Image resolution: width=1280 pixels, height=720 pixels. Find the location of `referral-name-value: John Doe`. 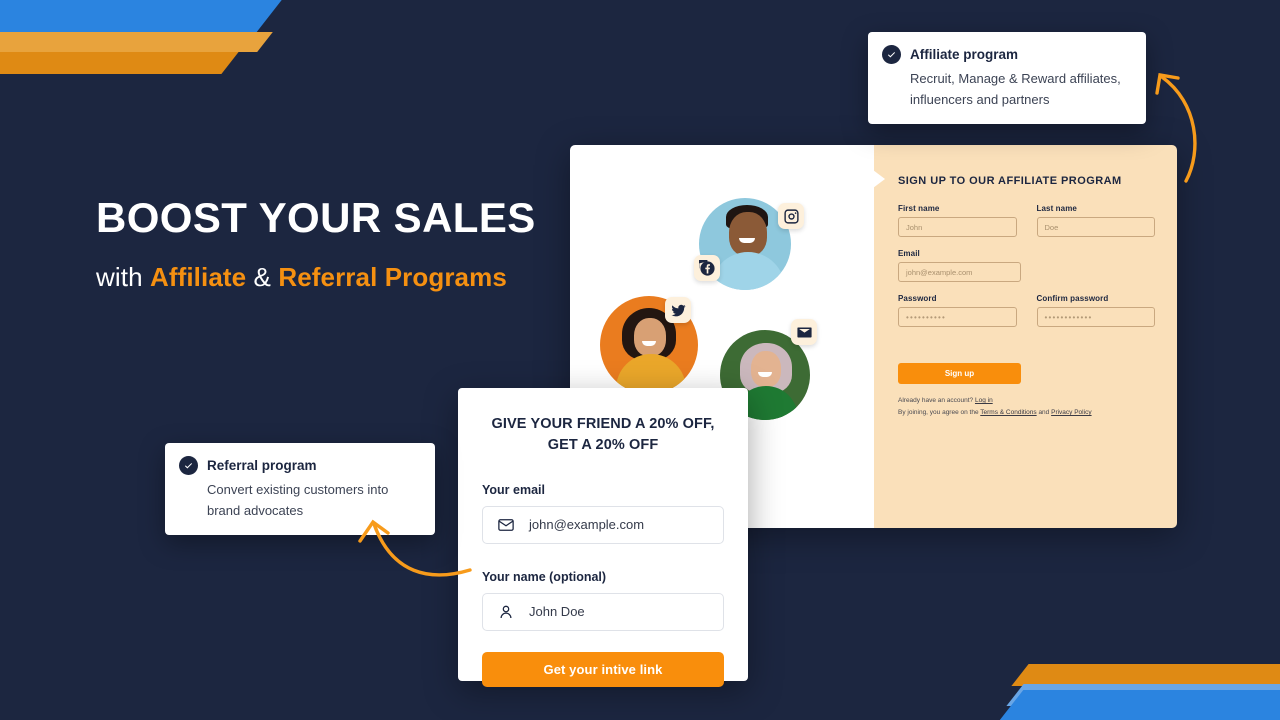

referral-name-value: John Doe is located at coordinates (557, 612).